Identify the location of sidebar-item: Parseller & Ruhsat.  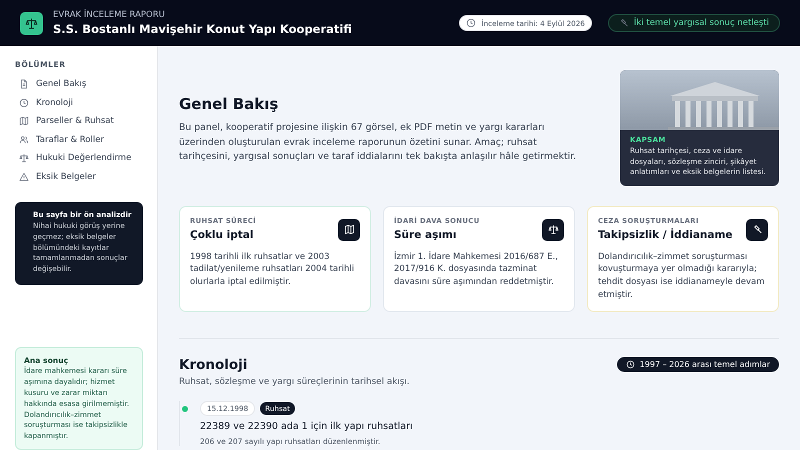
(79, 121).